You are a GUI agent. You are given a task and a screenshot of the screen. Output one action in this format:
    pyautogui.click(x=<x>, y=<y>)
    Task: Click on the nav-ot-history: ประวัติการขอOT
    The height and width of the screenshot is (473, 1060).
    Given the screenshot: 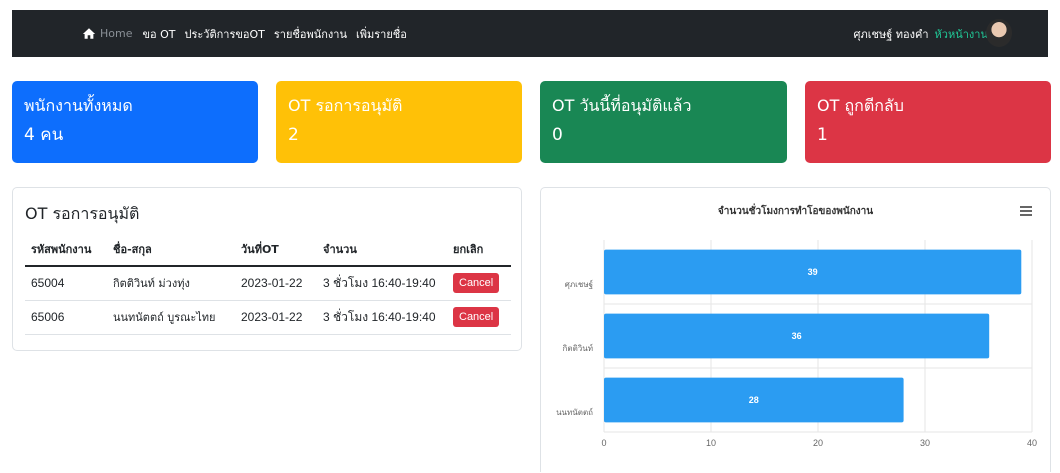 What is the action you would take?
    pyautogui.click(x=224, y=34)
    